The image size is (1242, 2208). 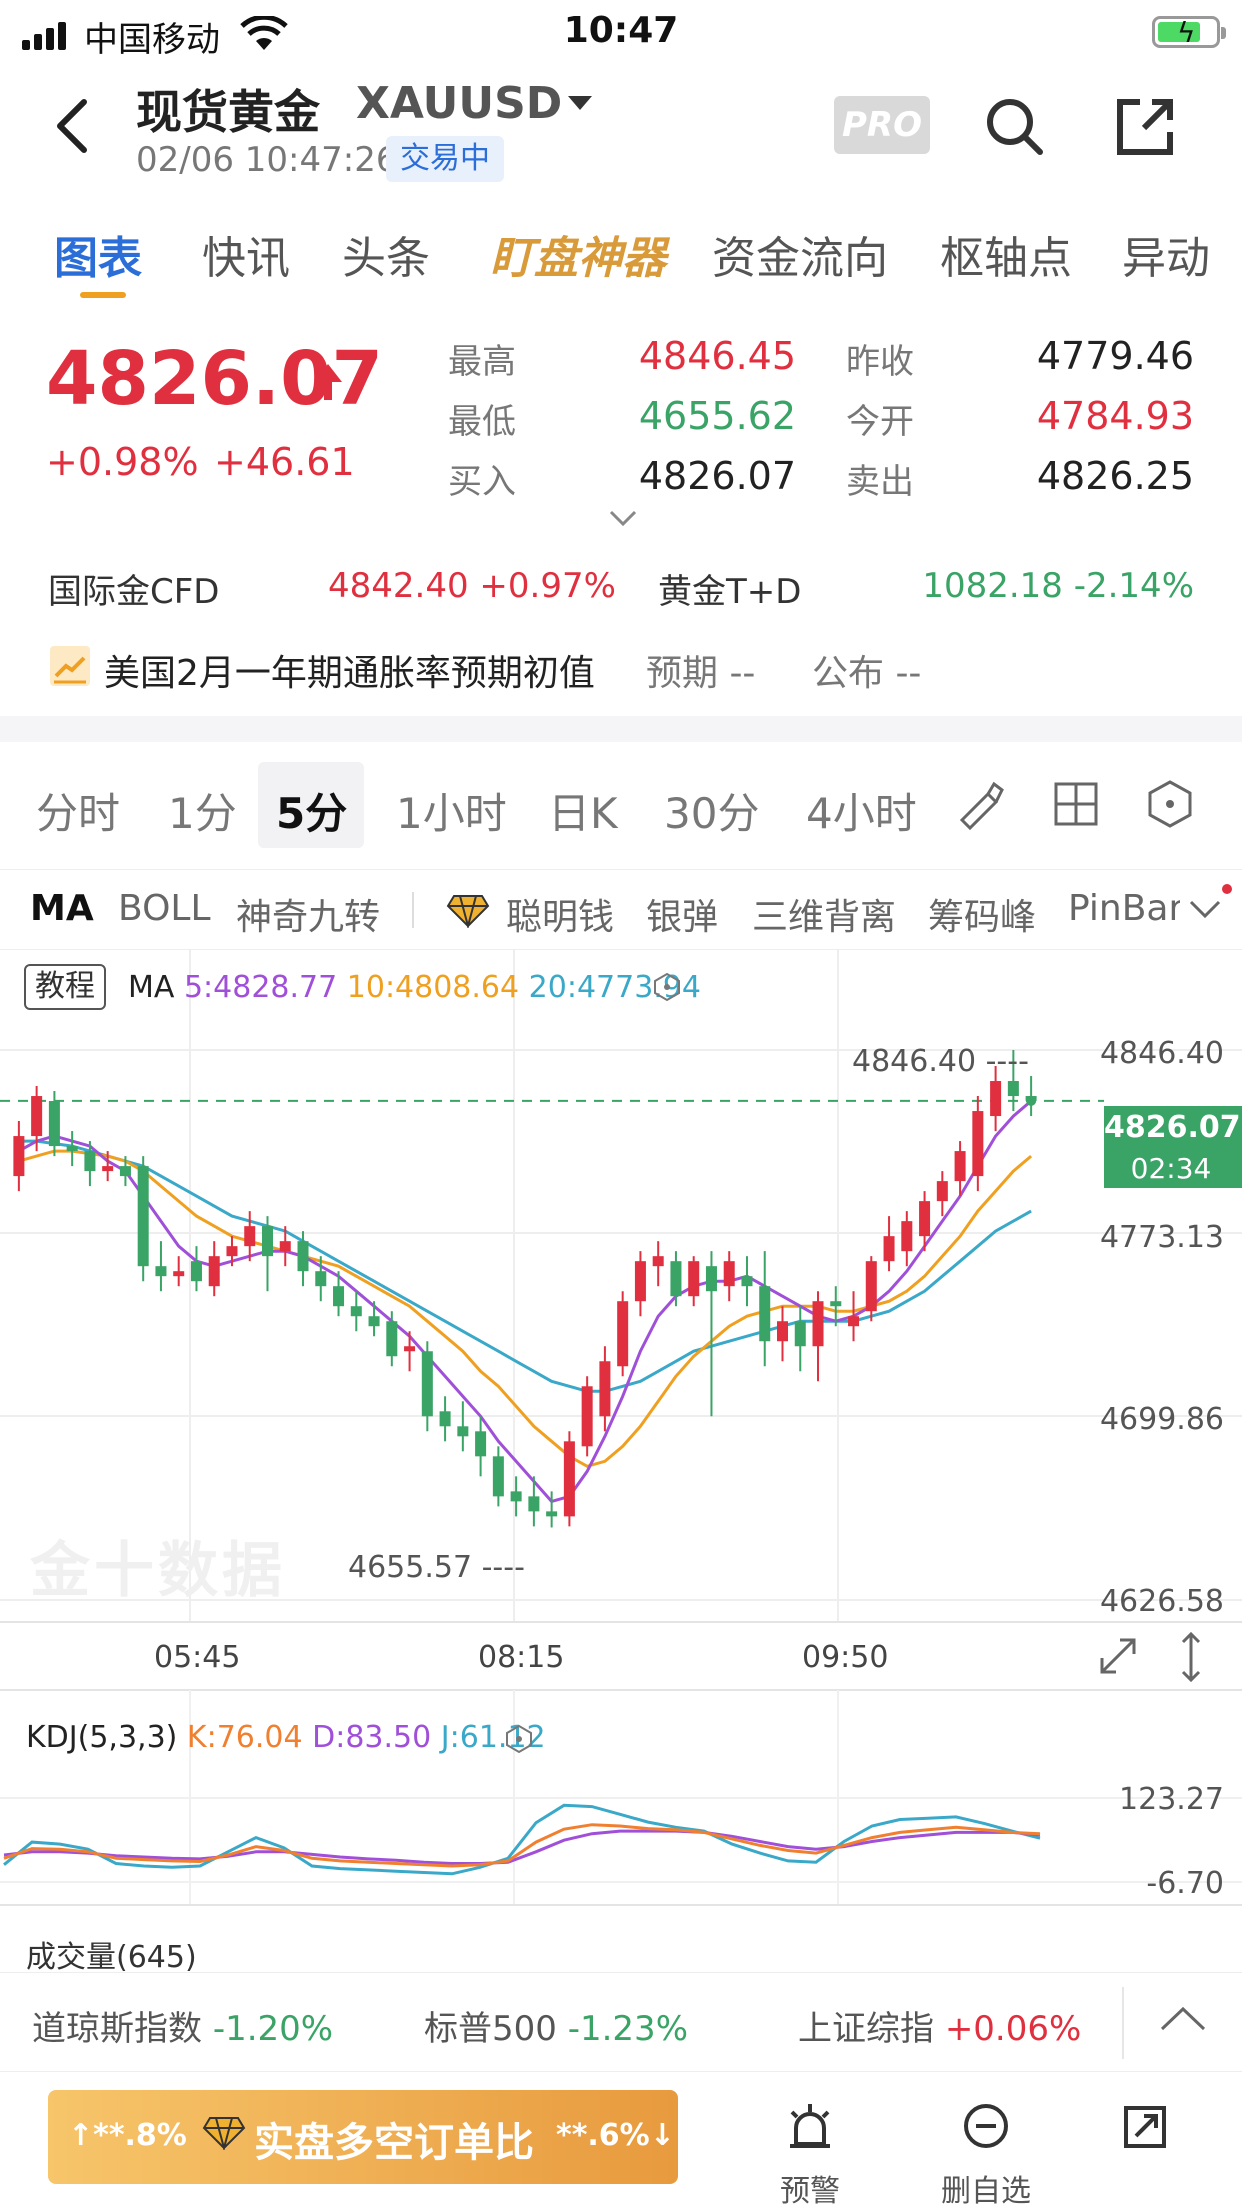 I want to click on change-amount: +46.61, so click(x=284, y=462).